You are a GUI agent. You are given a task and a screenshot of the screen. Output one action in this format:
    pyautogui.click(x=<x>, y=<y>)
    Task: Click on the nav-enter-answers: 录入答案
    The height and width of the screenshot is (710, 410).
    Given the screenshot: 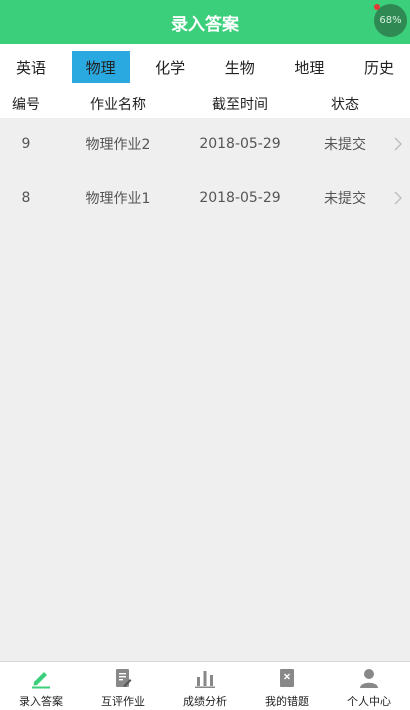 What is the action you would take?
    pyautogui.click(x=41, y=686)
    